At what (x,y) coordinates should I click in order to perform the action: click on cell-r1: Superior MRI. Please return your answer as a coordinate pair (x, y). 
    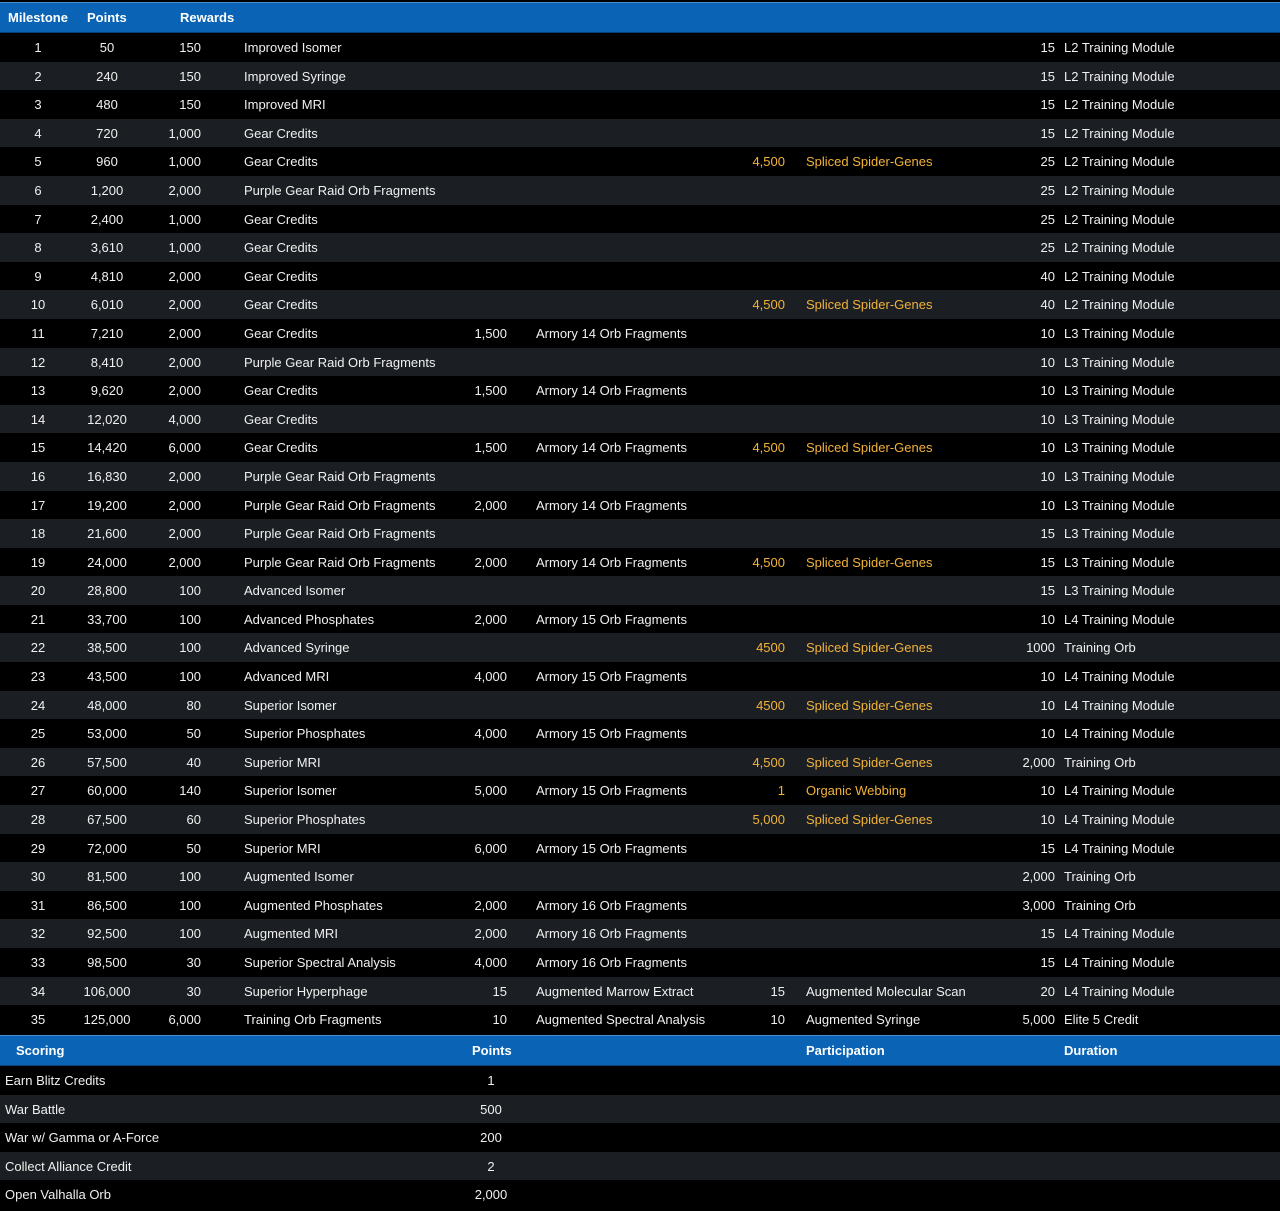
    Looking at the image, I should click on (282, 762).